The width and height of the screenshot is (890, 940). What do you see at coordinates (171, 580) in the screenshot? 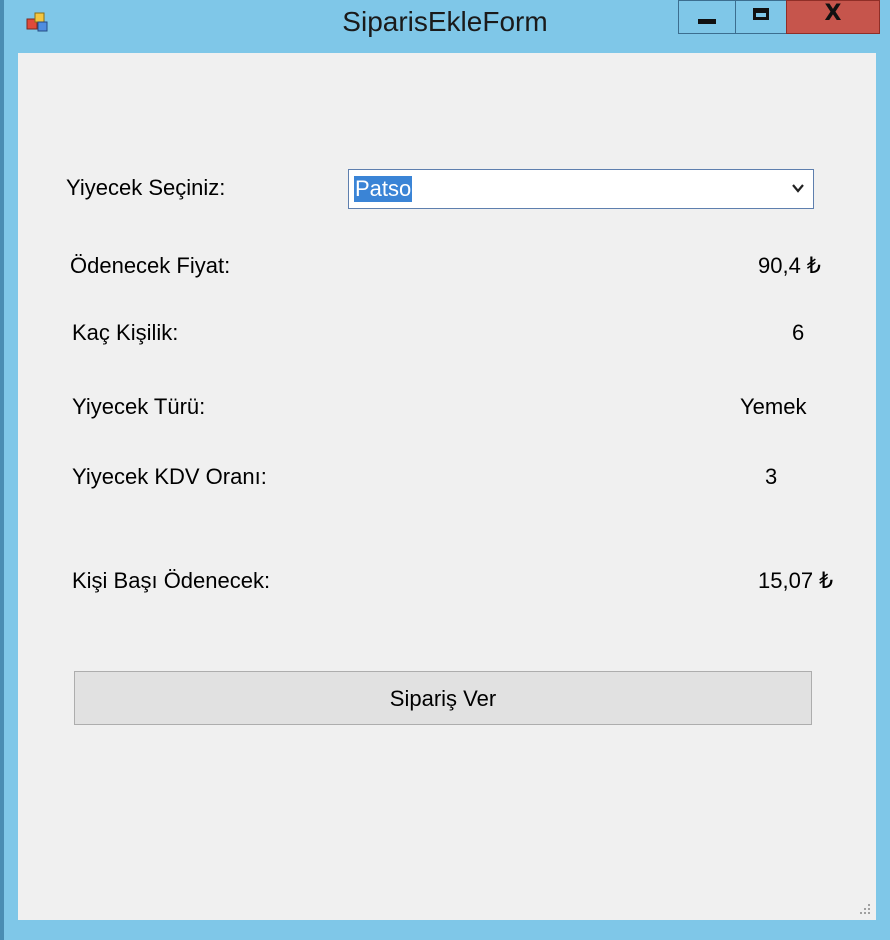
I see `per-person-label: Kişi Başı Ödenecek:` at bounding box center [171, 580].